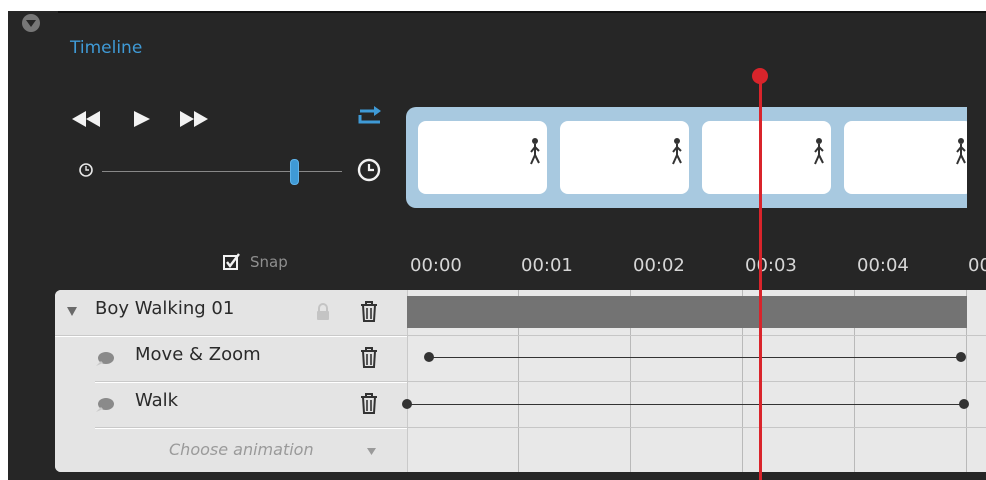 The height and width of the screenshot is (480, 986). I want to click on rewind-button, so click(86, 121).